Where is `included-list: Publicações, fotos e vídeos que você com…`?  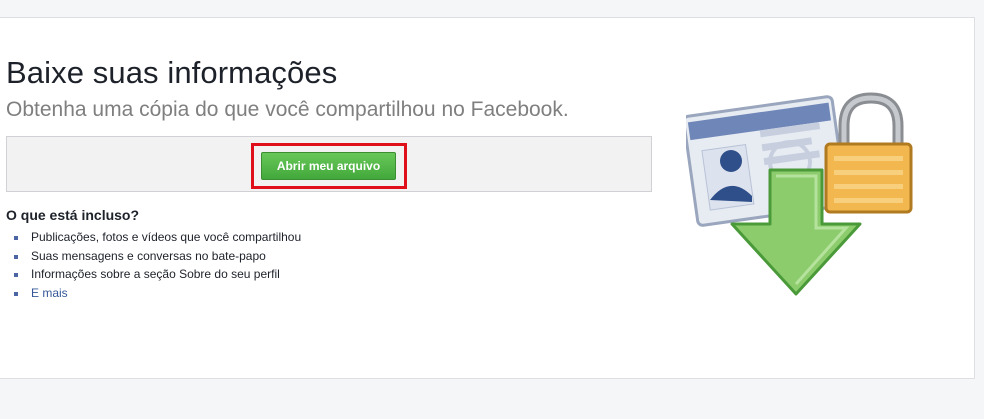
included-list: Publicações, fotos e vídeos que você com… is located at coordinates (157, 265).